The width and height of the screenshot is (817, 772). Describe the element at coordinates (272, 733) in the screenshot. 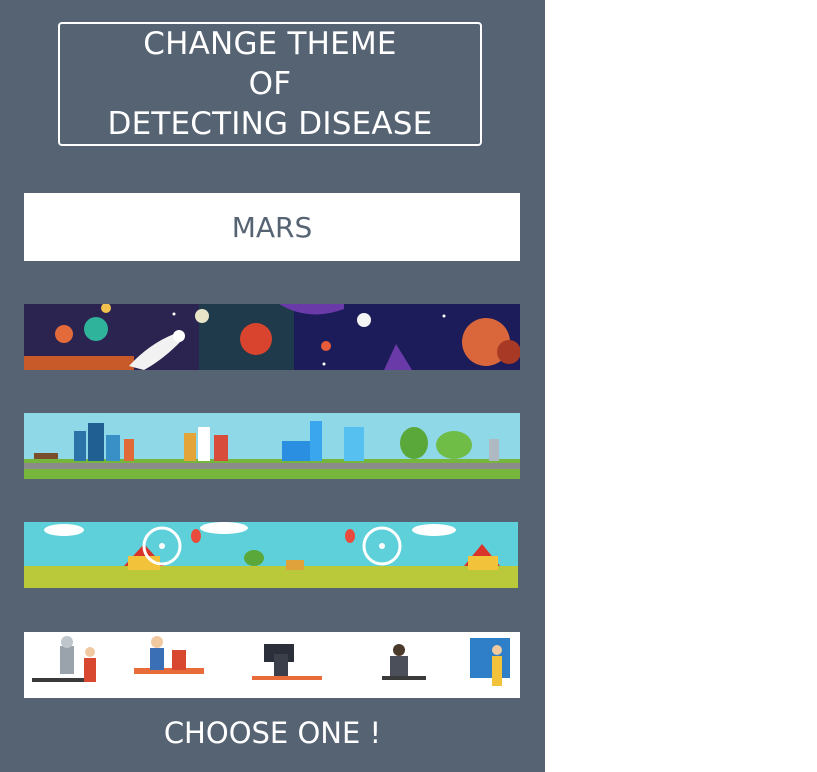

I see `choose-prompt: CHOOSE ONE !` at that location.